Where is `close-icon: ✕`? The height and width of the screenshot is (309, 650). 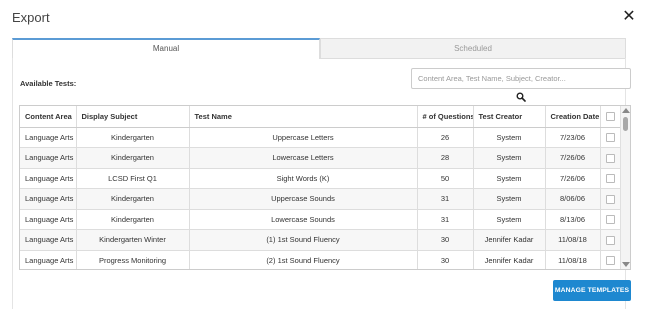 close-icon: ✕ is located at coordinates (629, 17).